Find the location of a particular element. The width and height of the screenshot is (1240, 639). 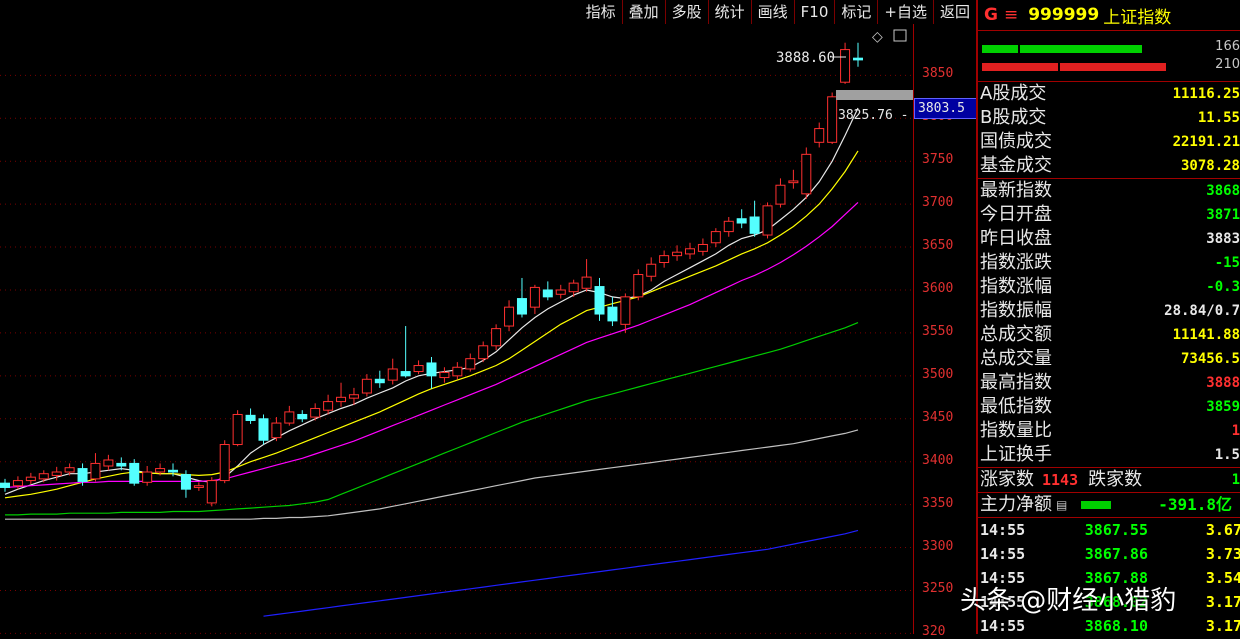

top-toolbar: 指标 叠加 多股 统计 画线 F10 标记 +自选 返回 is located at coordinates (777, 12).